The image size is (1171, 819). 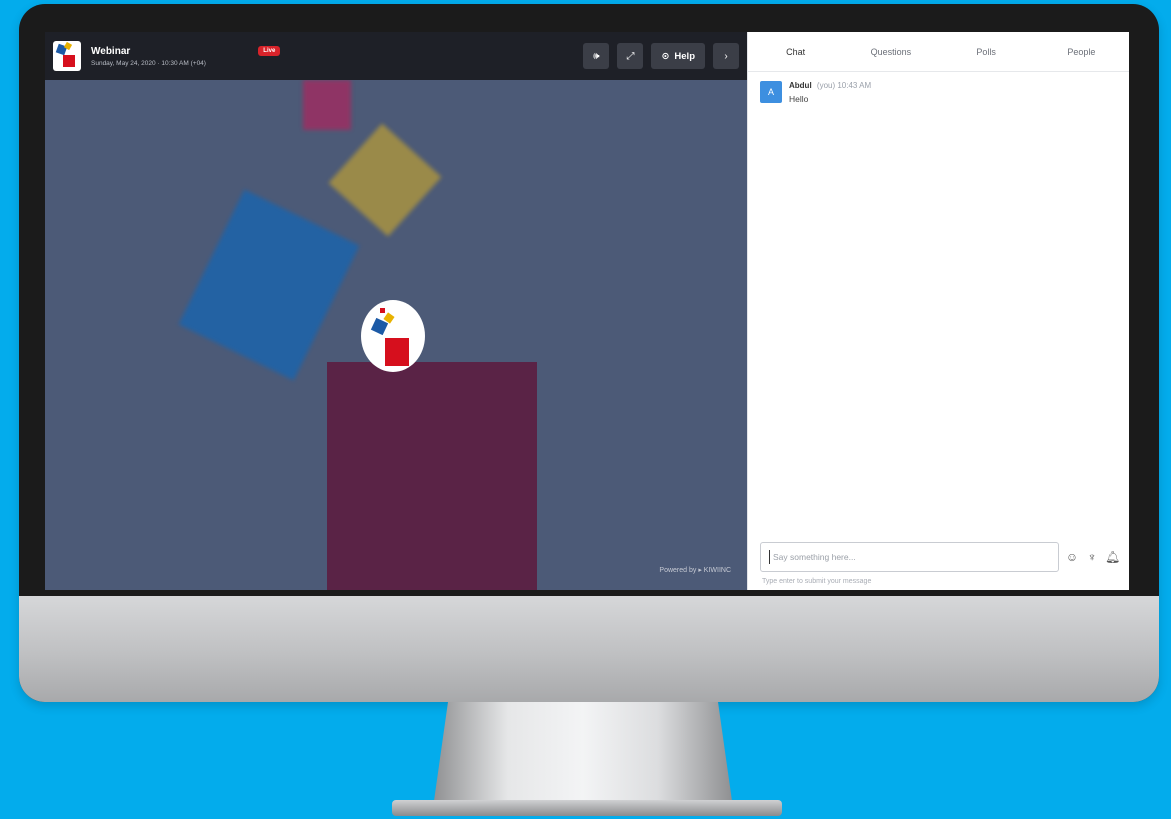 What do you see at coordinates (269, 285) in the screenshot?
I see `bg-shape-blue` at bounding box center [269, 285].